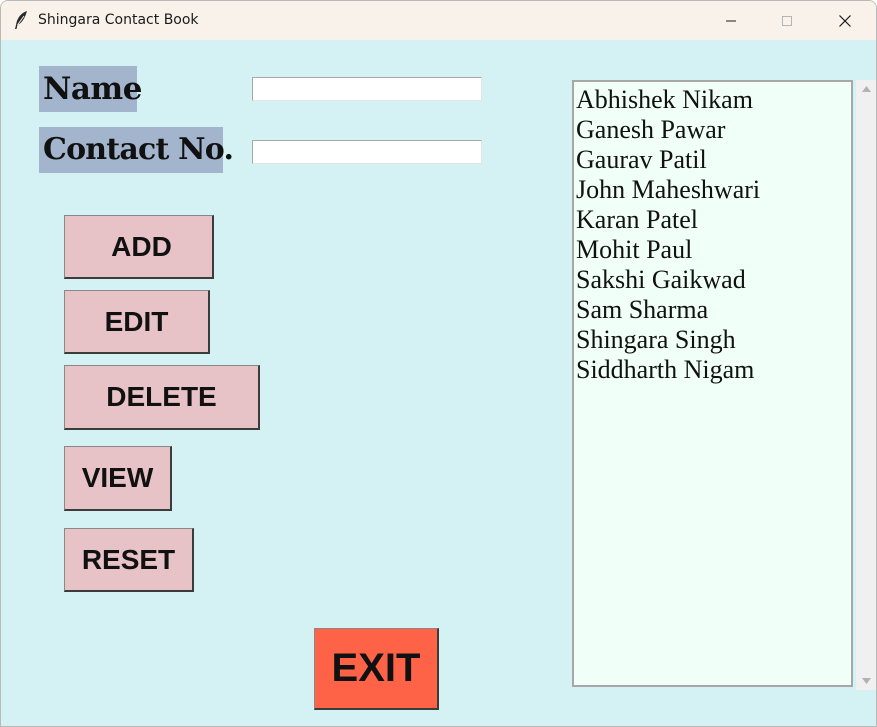  Describe the element at coordinates (712, 310) in the screenshot. I see `contact-list-item: Sam Sharma` at that location.